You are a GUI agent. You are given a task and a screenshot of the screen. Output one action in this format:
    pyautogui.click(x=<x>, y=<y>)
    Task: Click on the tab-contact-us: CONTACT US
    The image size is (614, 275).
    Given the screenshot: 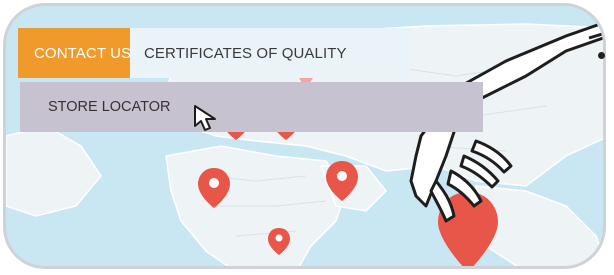 What is the action you would take?
    pyautogui.click(x=74, y=53)
    